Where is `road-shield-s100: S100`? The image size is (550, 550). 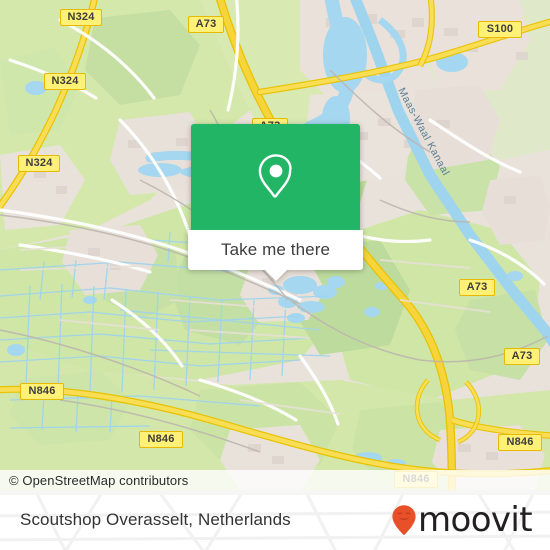 road-shield-s100: S100 is located at coordinates (500, 29).